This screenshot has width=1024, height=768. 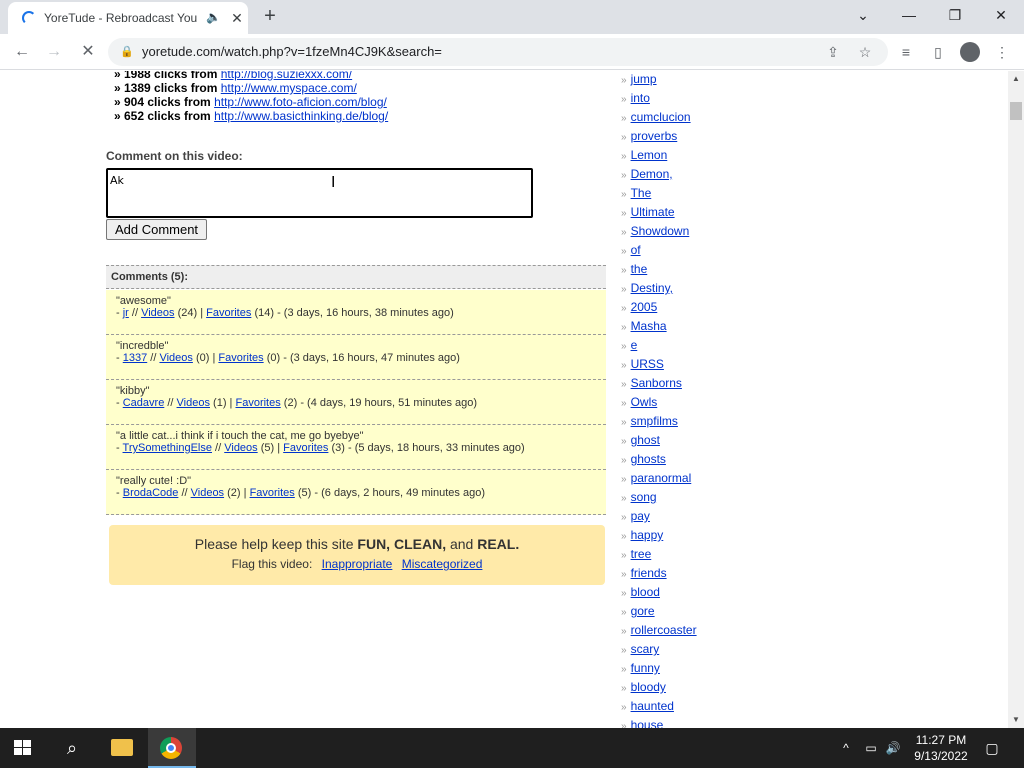 I want to click on tag-link: house, so click(x=647, y=723).